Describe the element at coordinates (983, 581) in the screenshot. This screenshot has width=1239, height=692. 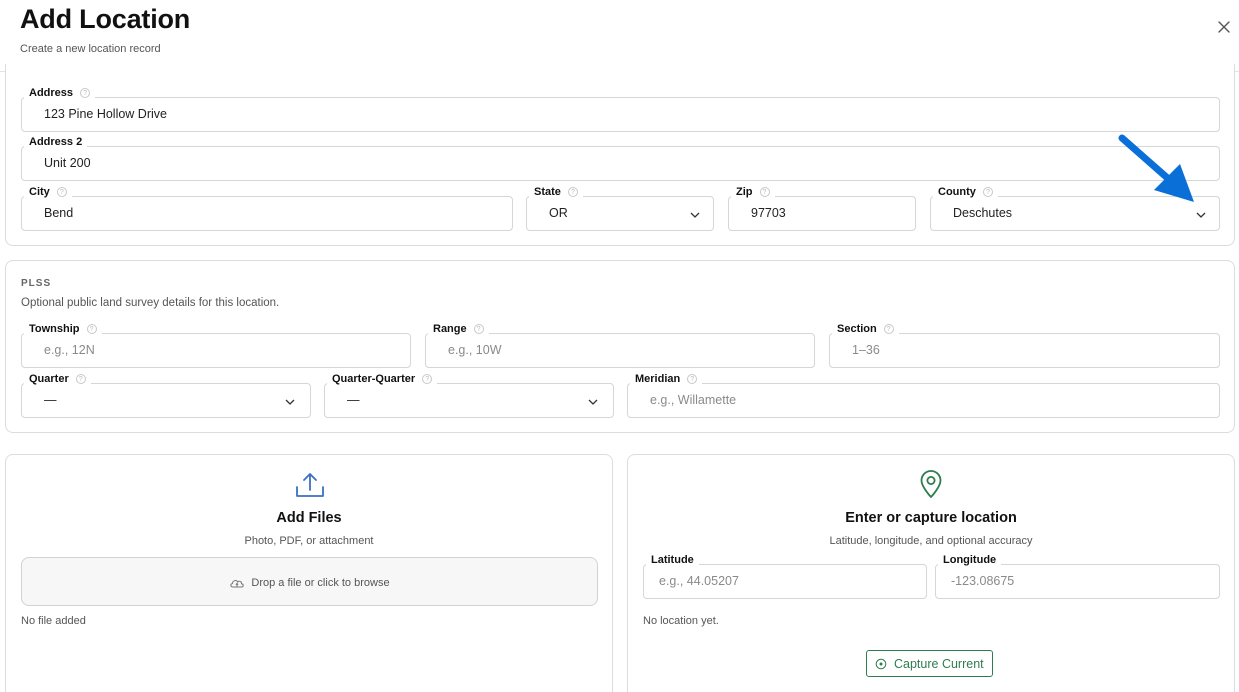
I see `longitude-placeholder: -123.08675` at that location.